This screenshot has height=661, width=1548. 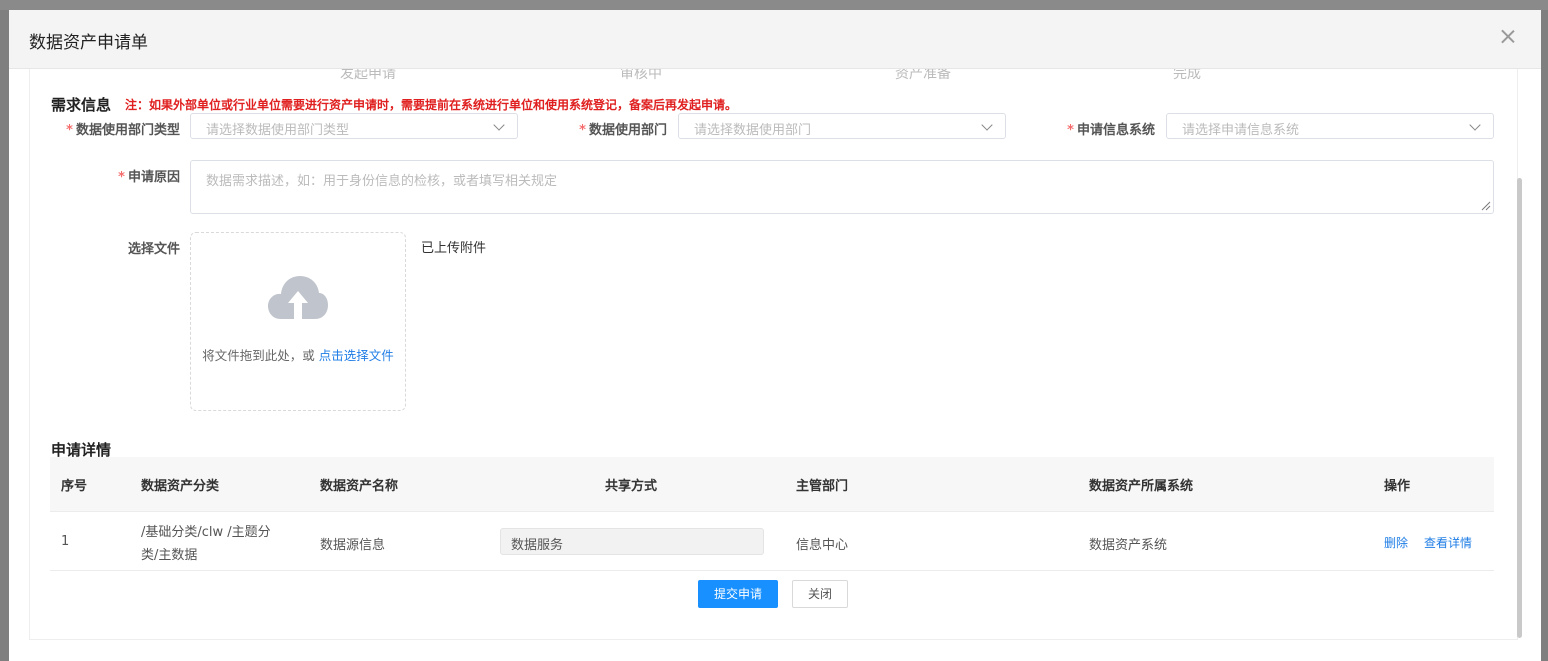 What do you see at coordinates (153, 177) in the screenshot?
I see `reason-label-text: 申请原因` at bounding box center [153, 177].